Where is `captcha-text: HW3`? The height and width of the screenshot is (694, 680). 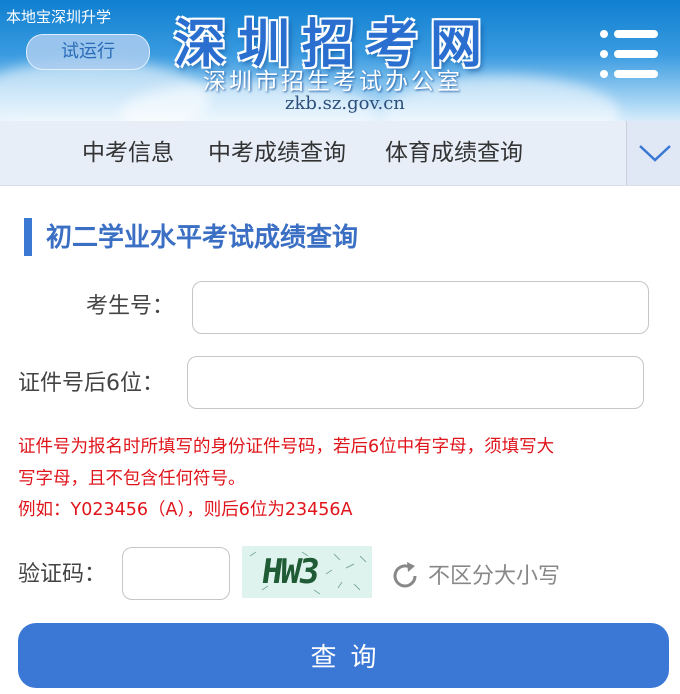 captcha-text: HW3 is located at coordinates (290, 572).